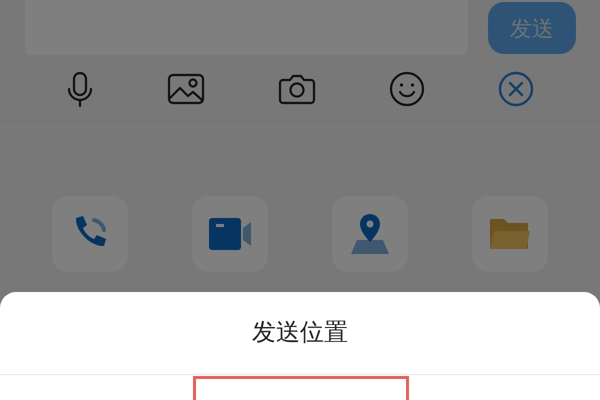 This screenshot has width=600, height=400. What do you see at coordinates (370, 234) in the screenshot?
I see `map-pin-icon` at bounding box center [370, 234].